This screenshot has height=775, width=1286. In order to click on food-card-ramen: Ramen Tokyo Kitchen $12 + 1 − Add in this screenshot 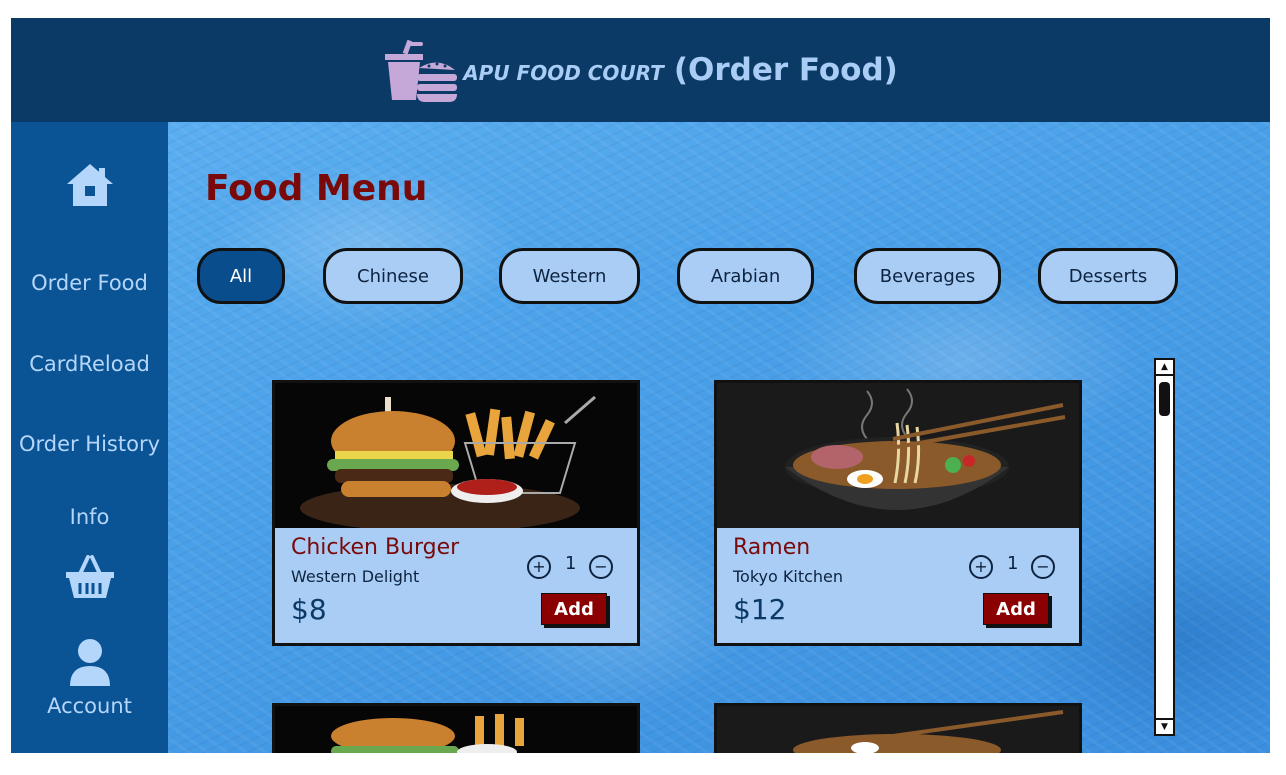, I will do `click(898, 513)`.